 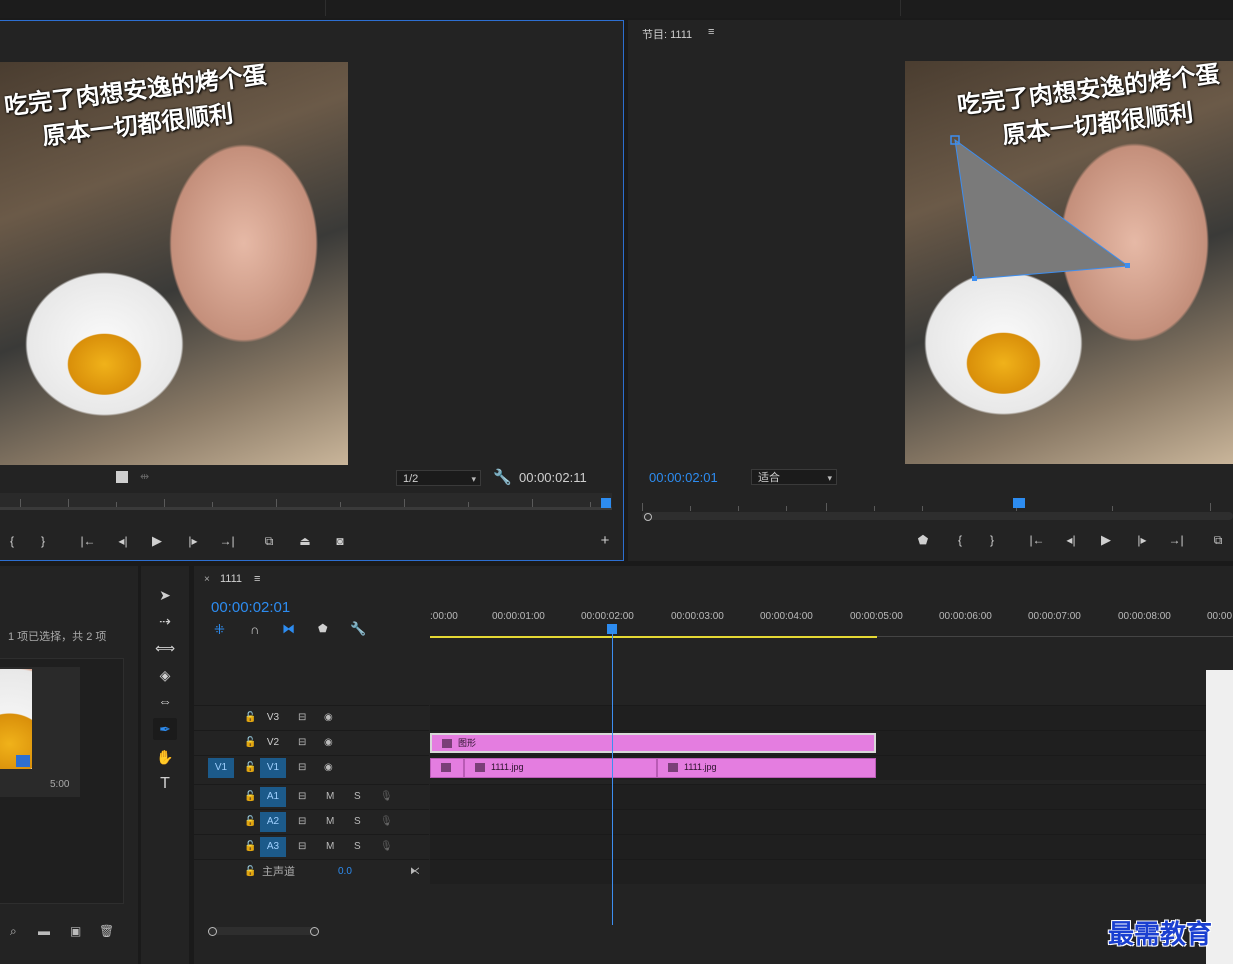 I want to click on track-label-a2: A2, so click(x=273, y=822).